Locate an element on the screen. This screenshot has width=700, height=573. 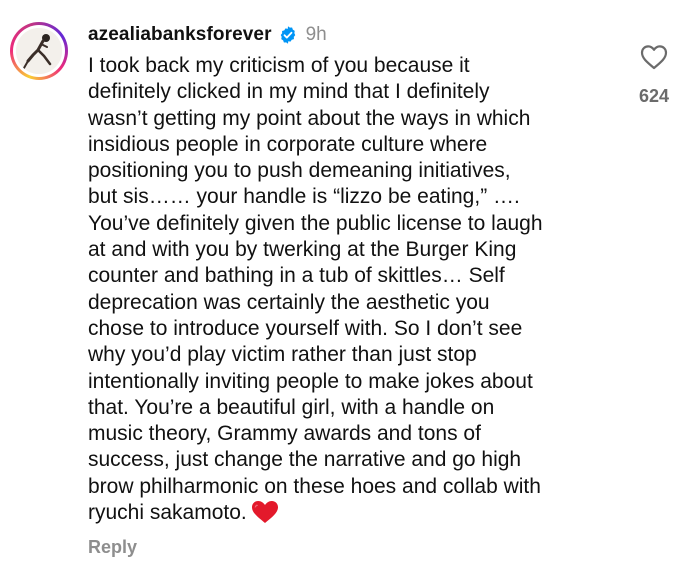
comment-line: ryuchi sakamoto. is located at coordinates (167, 513).